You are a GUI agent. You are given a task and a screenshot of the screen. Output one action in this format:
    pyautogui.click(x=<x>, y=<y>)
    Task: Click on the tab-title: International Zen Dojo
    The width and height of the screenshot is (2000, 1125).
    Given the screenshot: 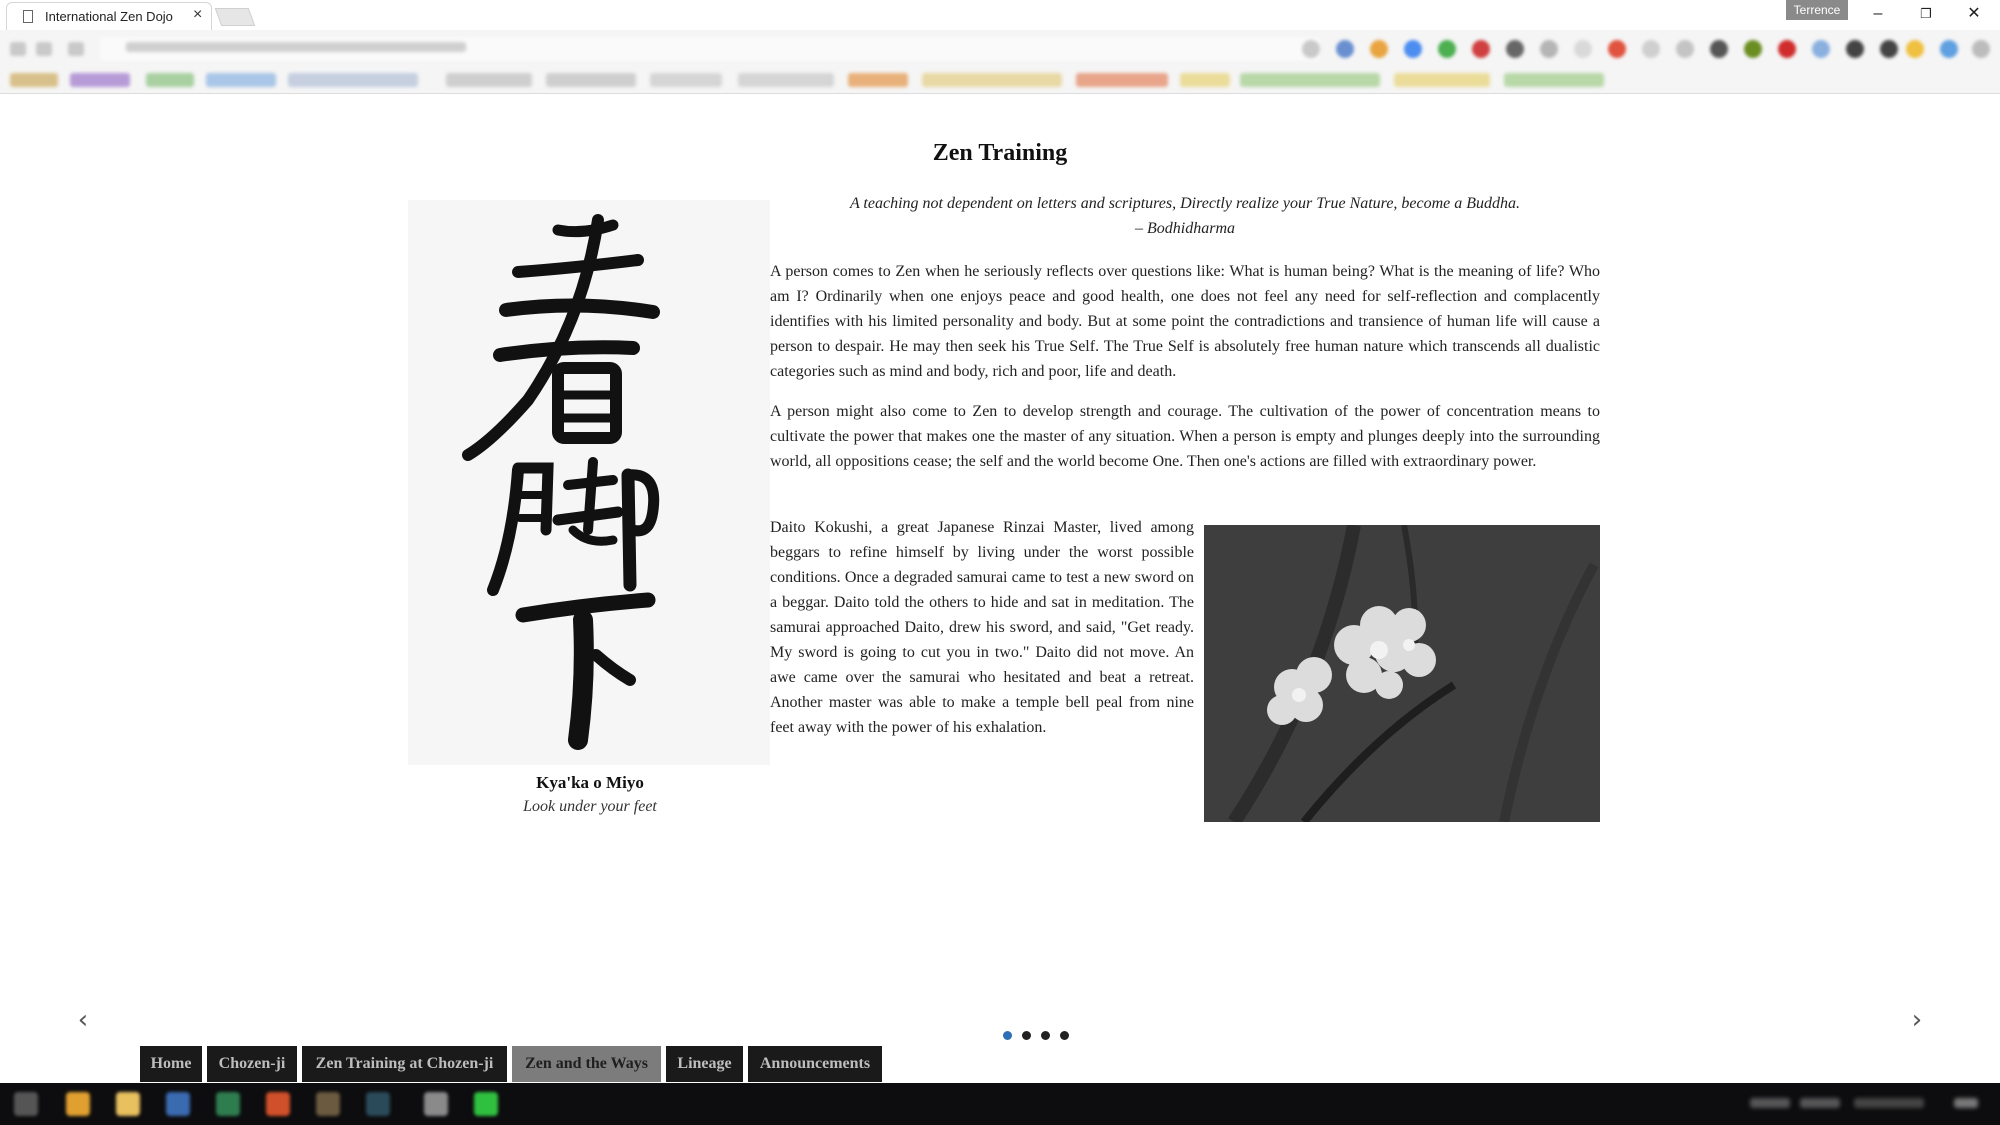 What is the action you would take?
    pyautogui.click(x=109, y=16)
    